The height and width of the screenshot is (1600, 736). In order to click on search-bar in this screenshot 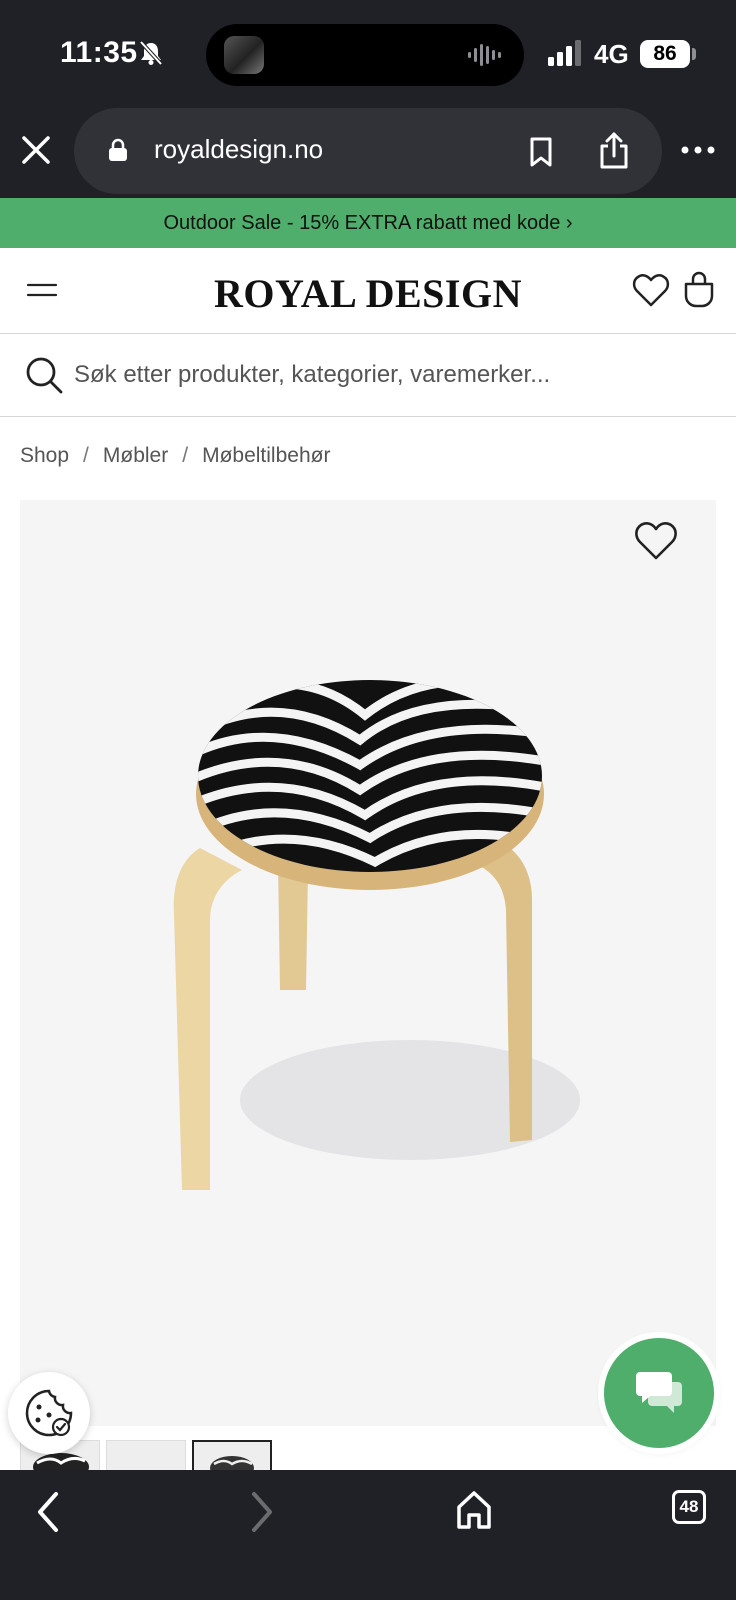, I will do `click(368, 376)`.